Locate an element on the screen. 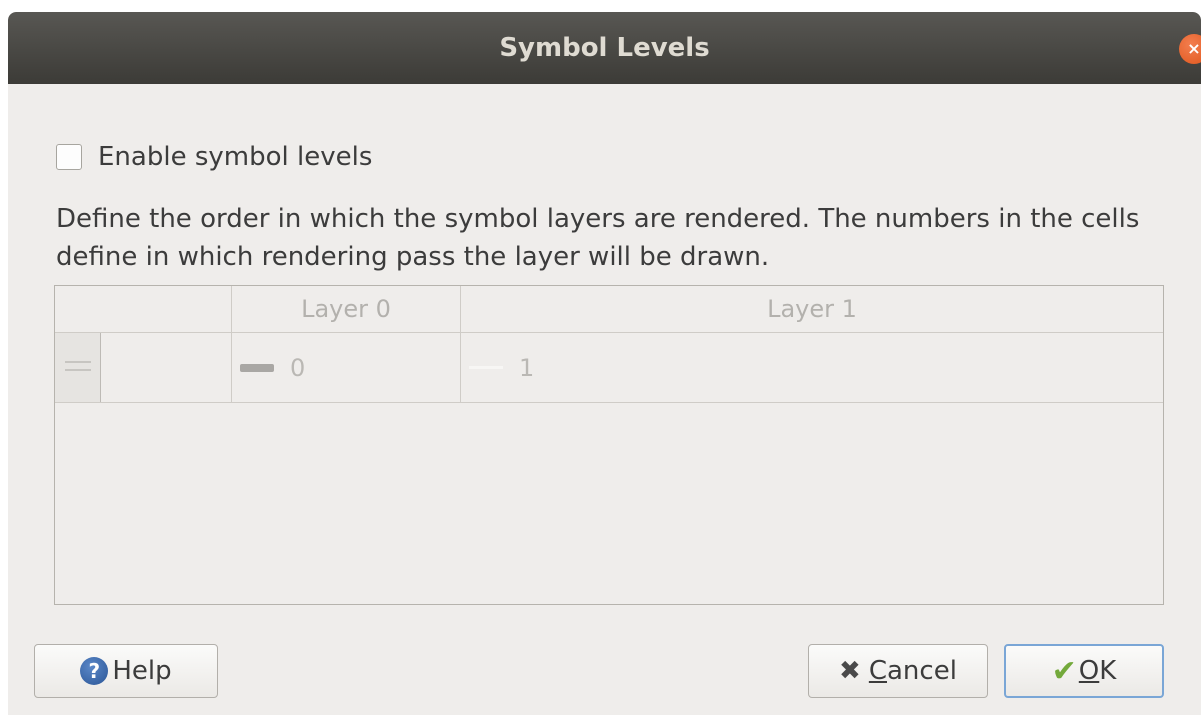  cancel-label-rest: ancel is located at coordinates (922, 671).